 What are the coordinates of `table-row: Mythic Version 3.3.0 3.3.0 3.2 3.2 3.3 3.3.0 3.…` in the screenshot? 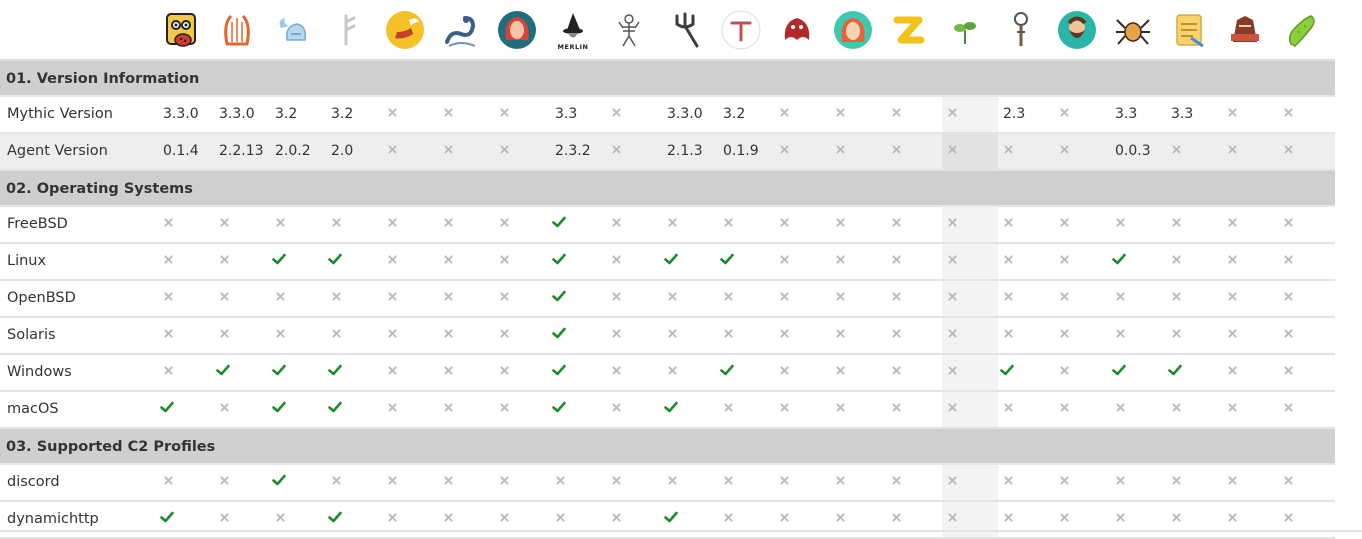 It's located at (667, 115).